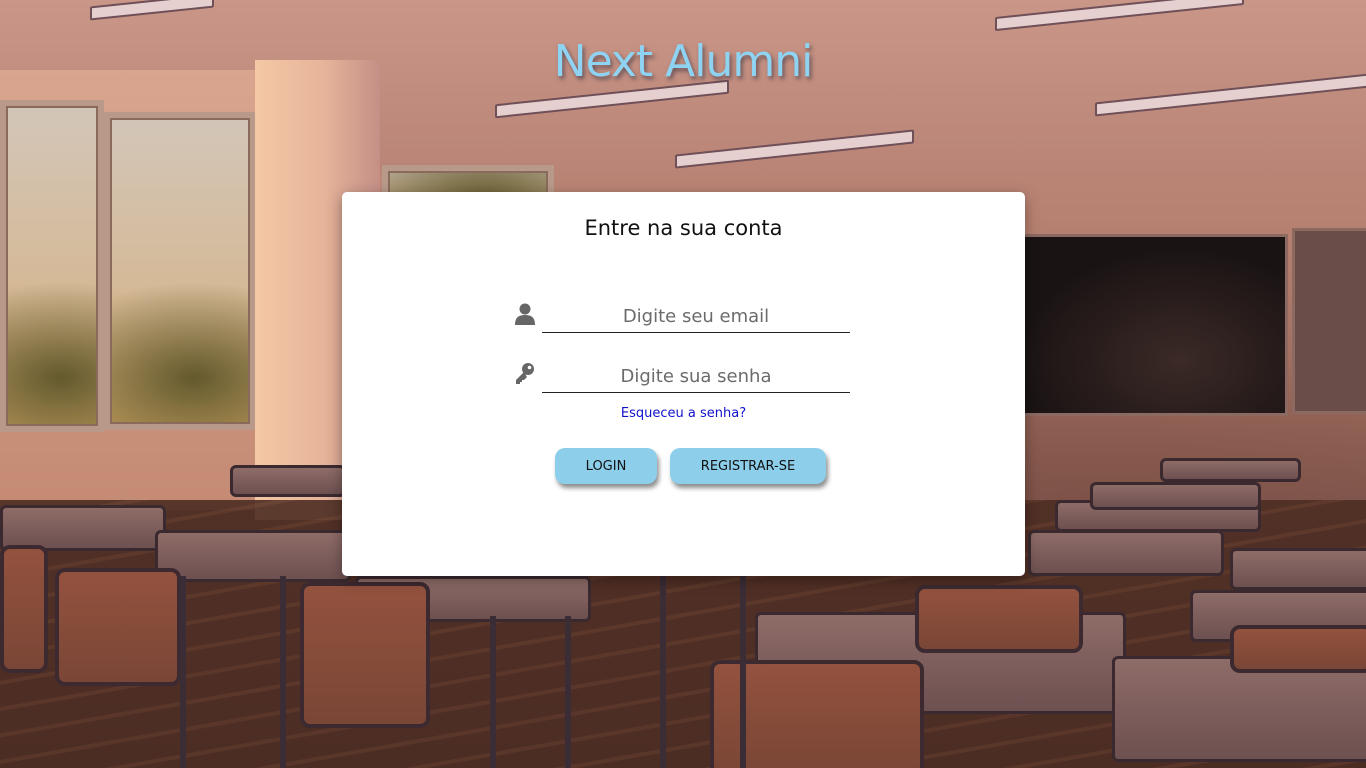 Image resolution: width=1366 pixels, height=768 pixels. I want to click on login-card-title: Entre na sua conta, so click(683, 228).